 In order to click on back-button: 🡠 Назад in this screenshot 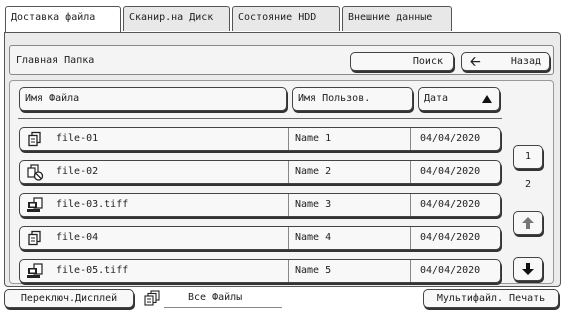, I will do `click(505, 61)`.